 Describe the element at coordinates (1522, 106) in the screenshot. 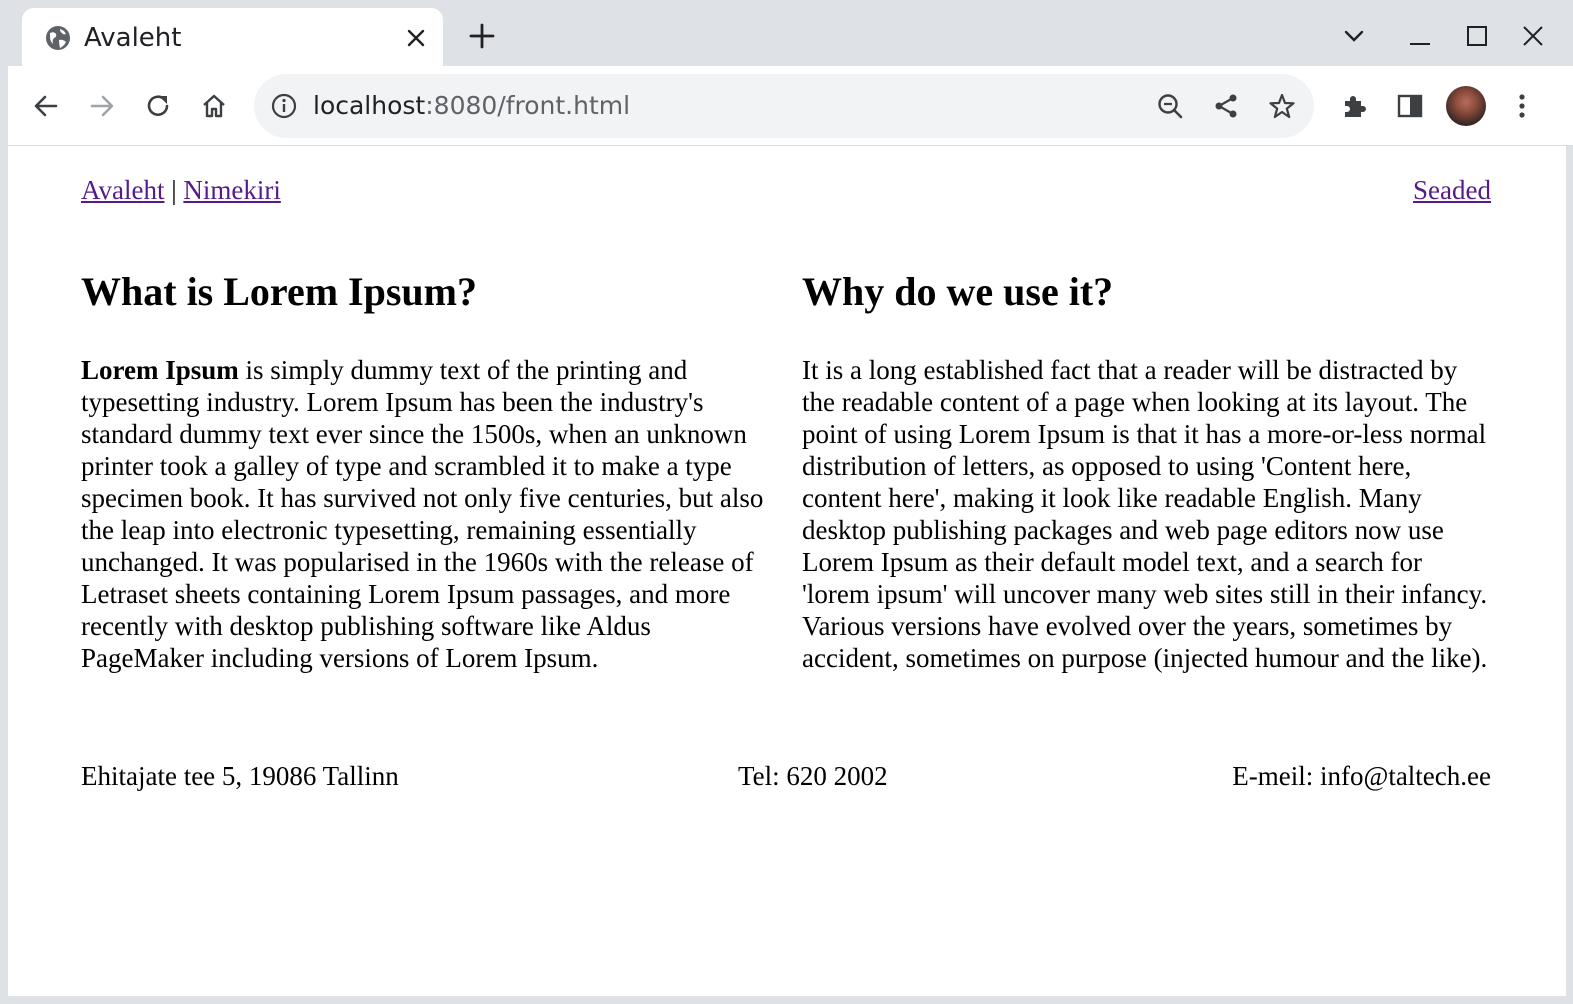

I see `more-icon` at that location.